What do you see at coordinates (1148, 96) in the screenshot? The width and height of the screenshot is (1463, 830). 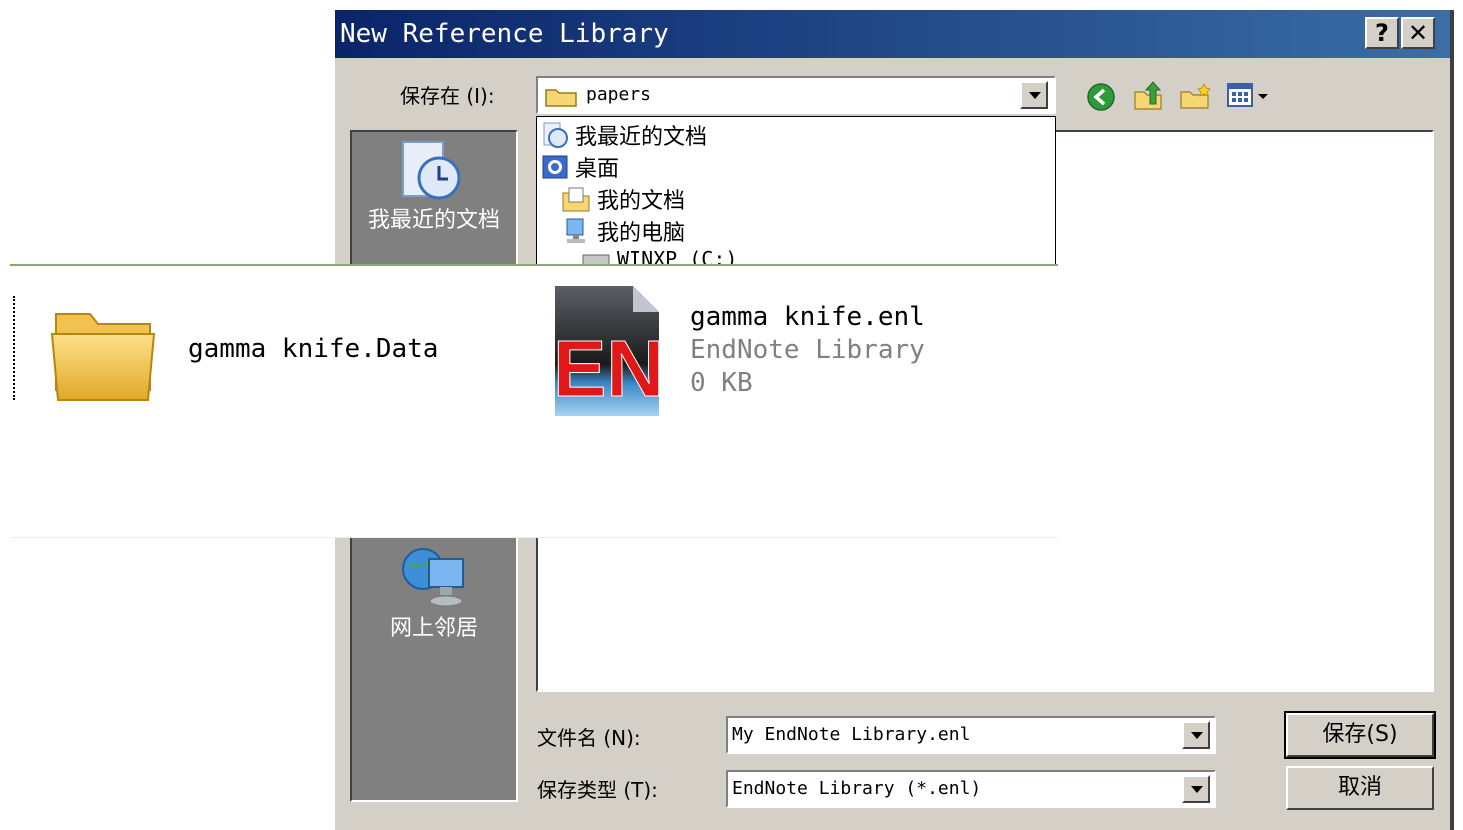 I see `up-folder-icon` at bounding box center [1148, 96].